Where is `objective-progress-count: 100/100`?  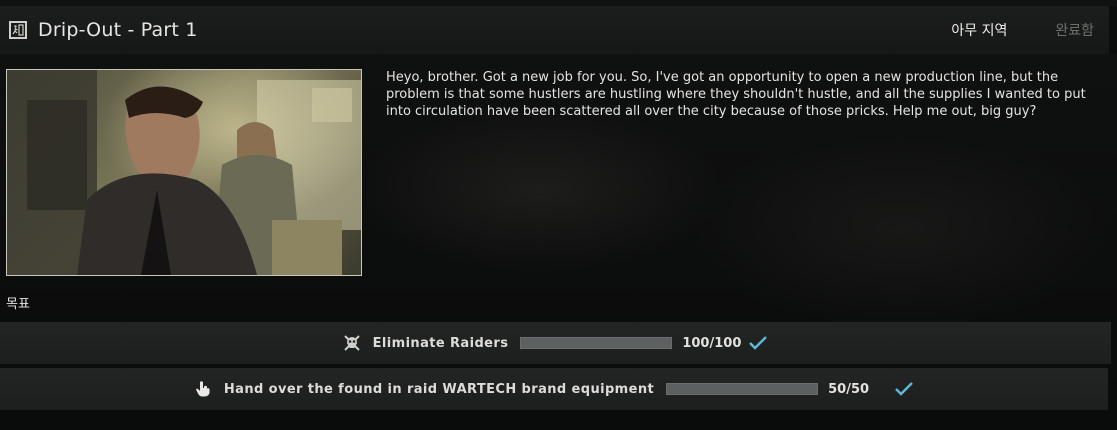 objective-progress-count: 100/100 is located at coordinates (712, 343).